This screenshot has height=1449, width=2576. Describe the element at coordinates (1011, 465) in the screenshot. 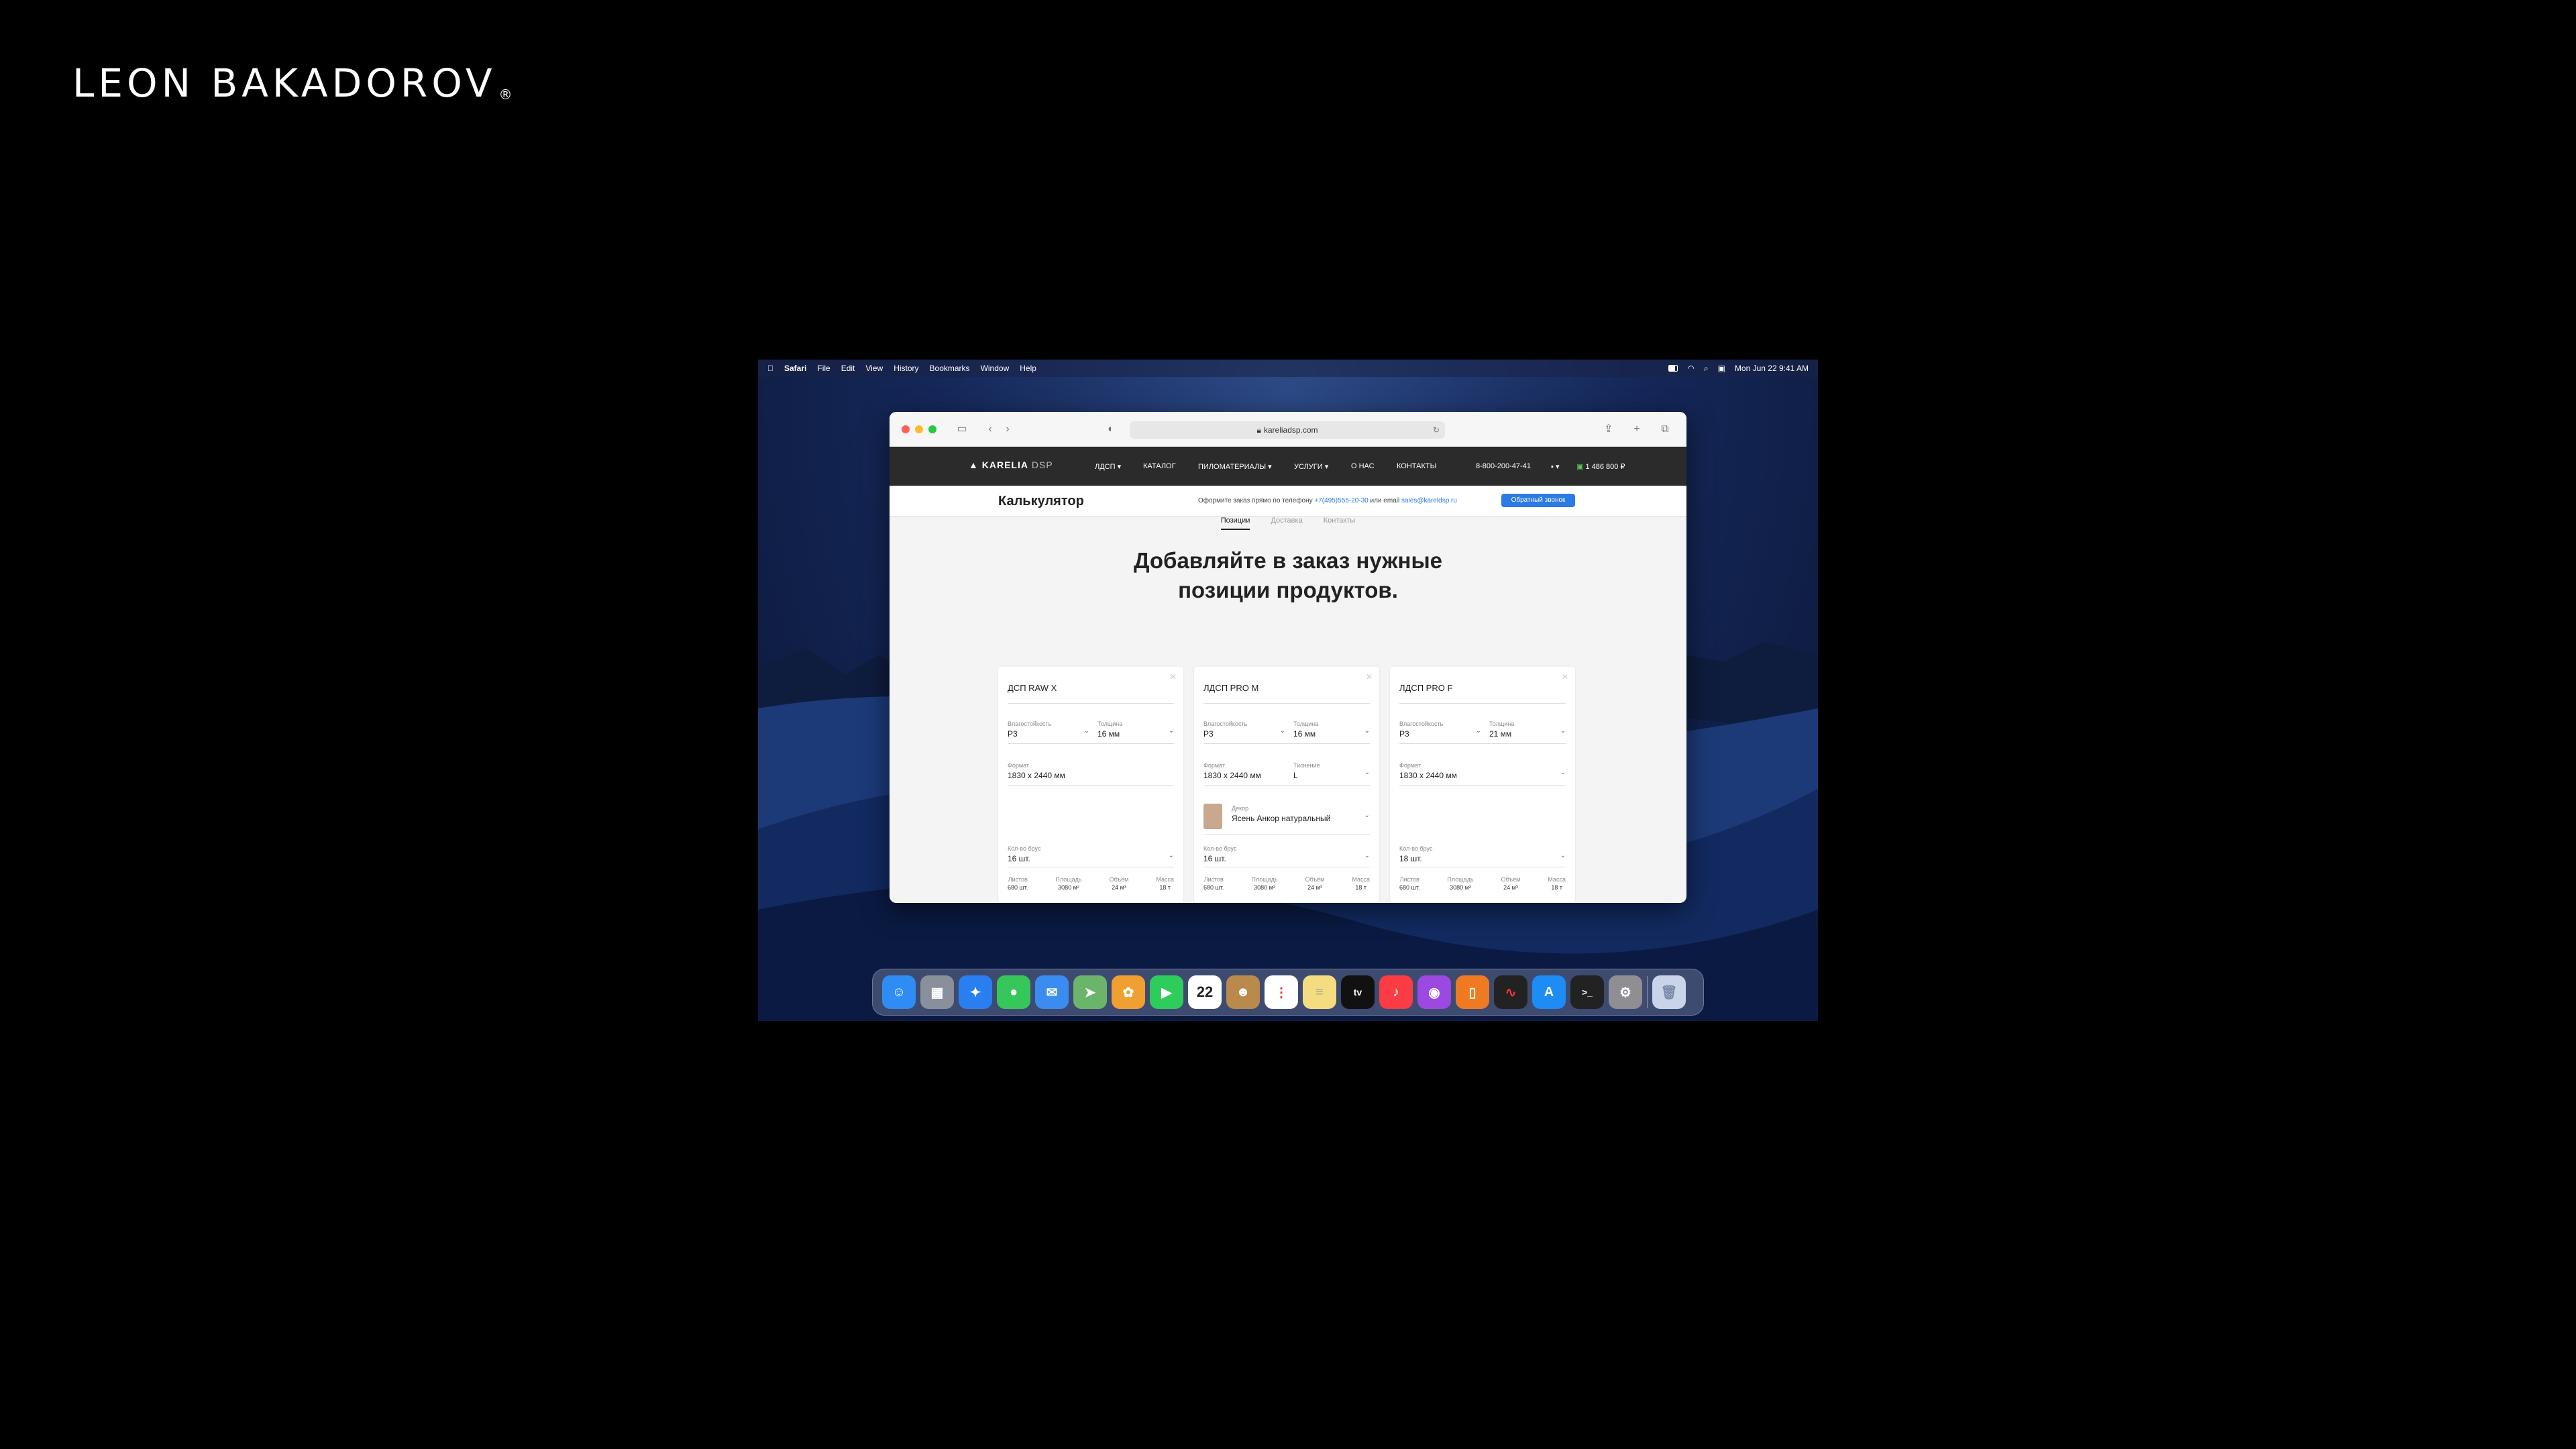

I see `site-logo: ▲ KARELIA DSP` at that location.